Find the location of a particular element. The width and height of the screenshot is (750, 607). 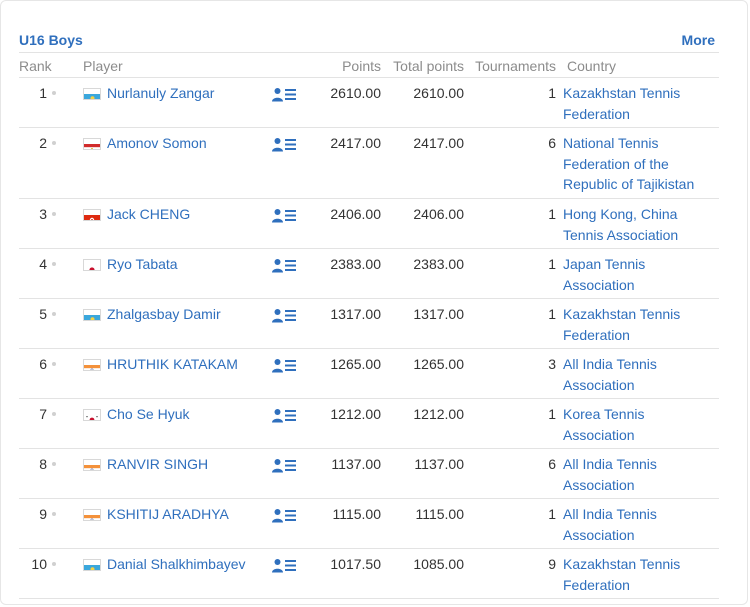

panel-title: U16 Boys is located at coordinates (51, 40).